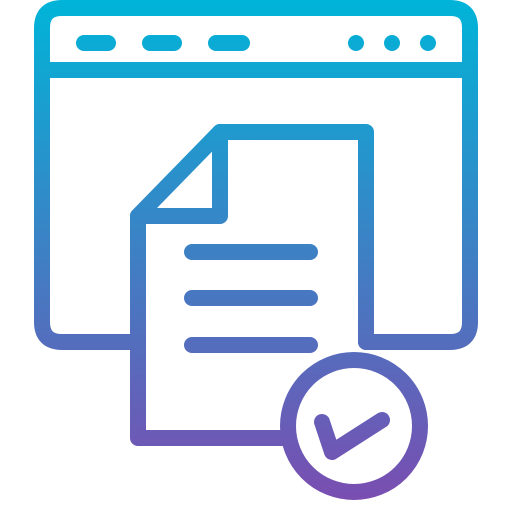  I want to click on check-badge-circle, so click(354, 426).